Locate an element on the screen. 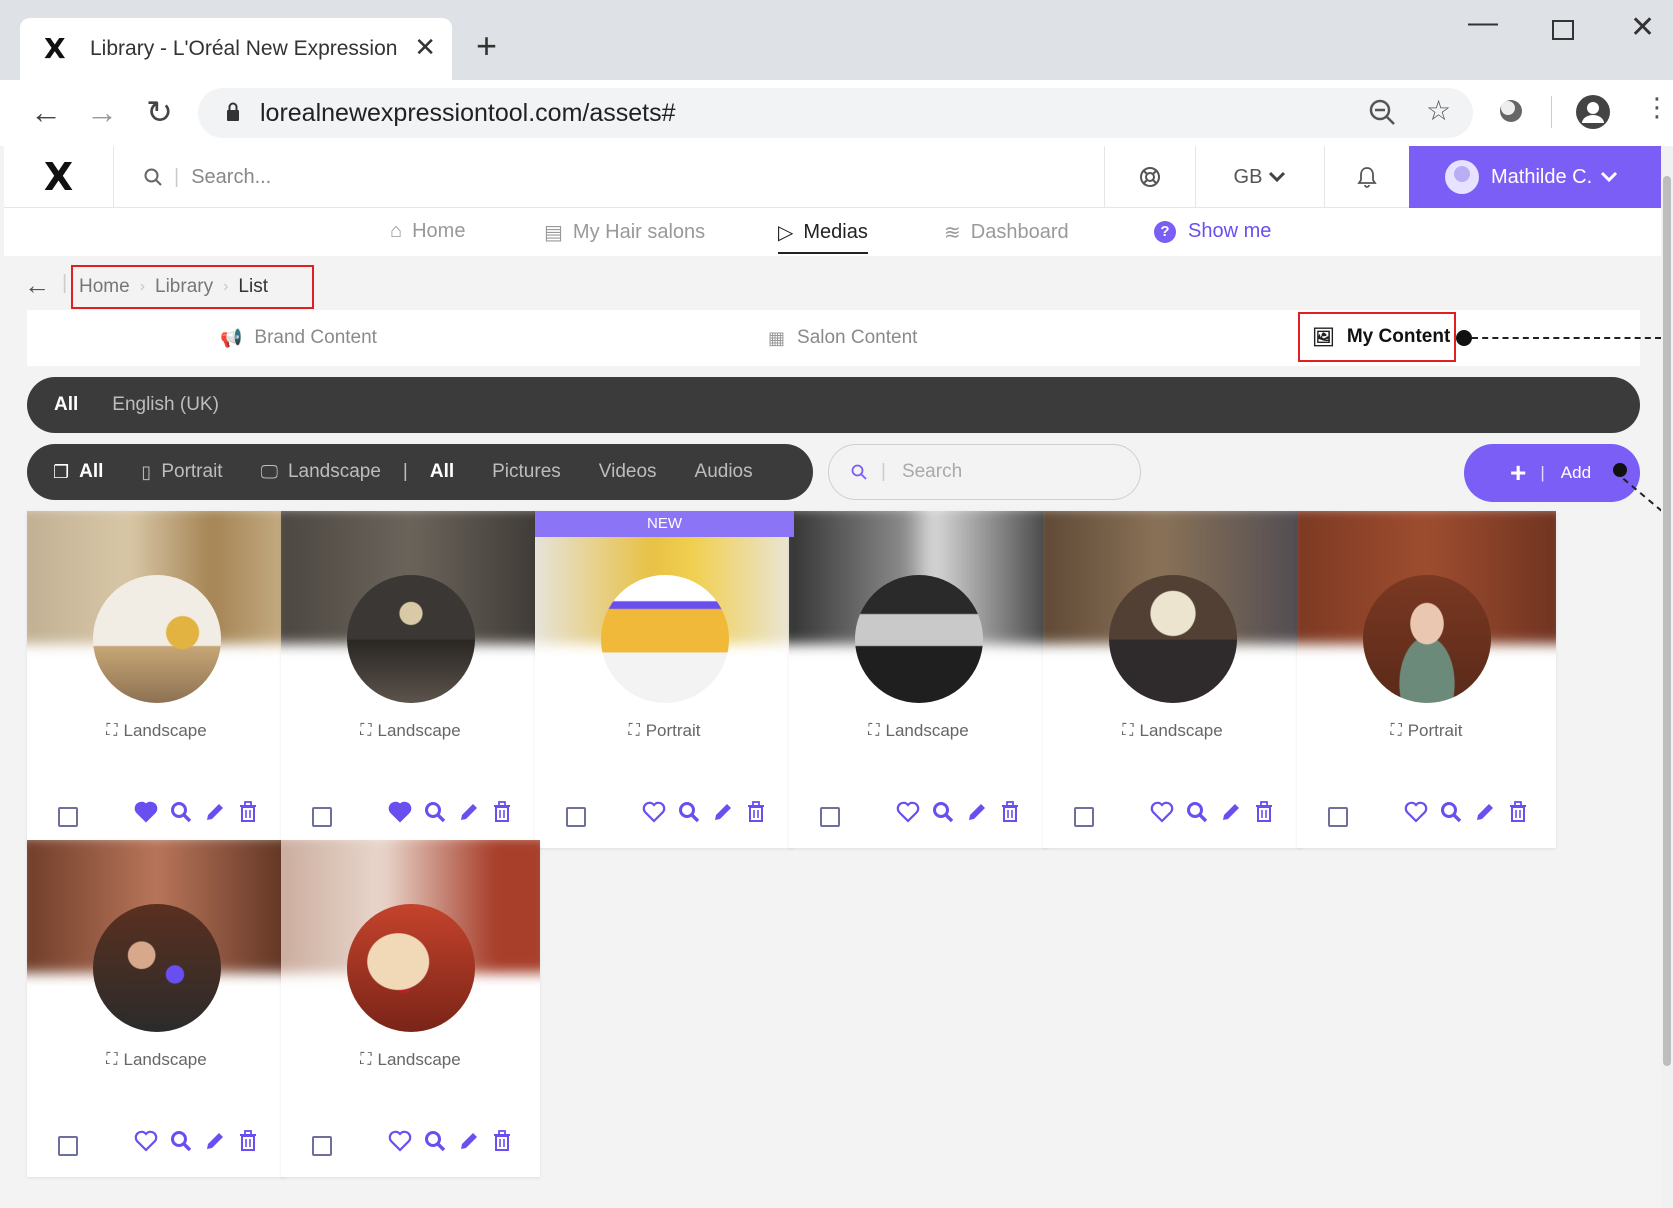 The width and height of the screenshot is (1673, 1208). language-filter-english-uk: English (UK) is located at coordinates (165, 405).